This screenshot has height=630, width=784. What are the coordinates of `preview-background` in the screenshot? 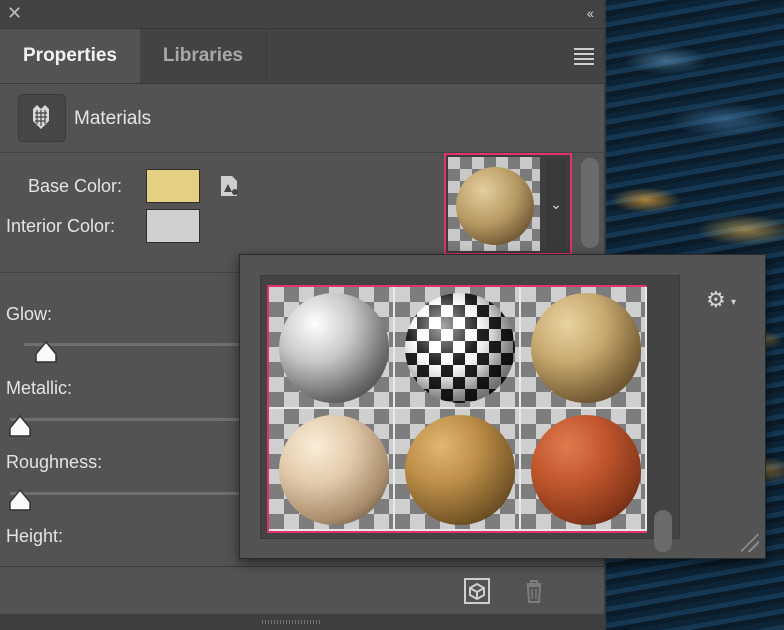 It's located at (494, 204).